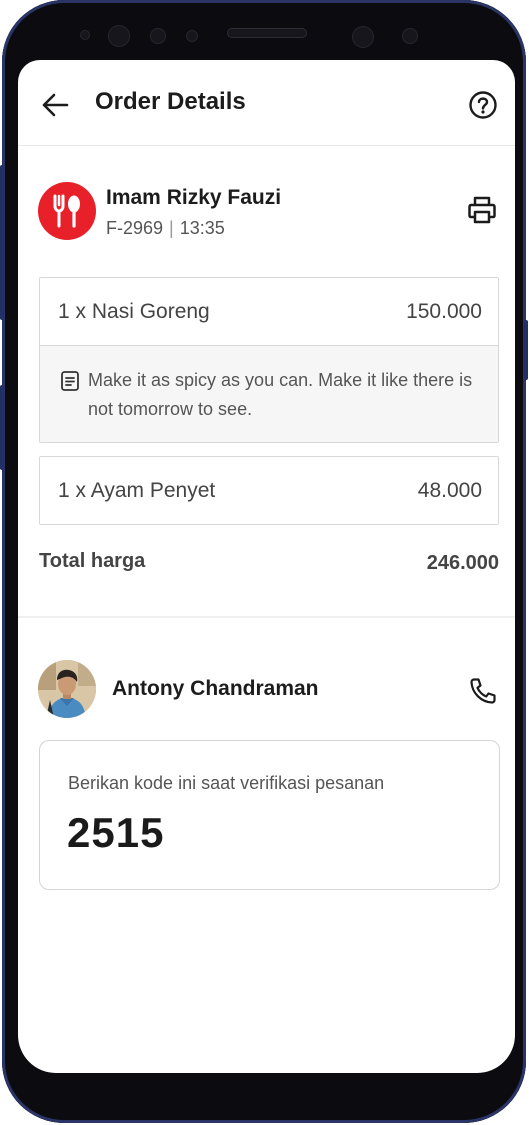 Image resolution: width=529 pixels, height=1125 pixels. I want to click on order-item-card: 1 x Ayam Penyet 48.000, so click(269, 490).